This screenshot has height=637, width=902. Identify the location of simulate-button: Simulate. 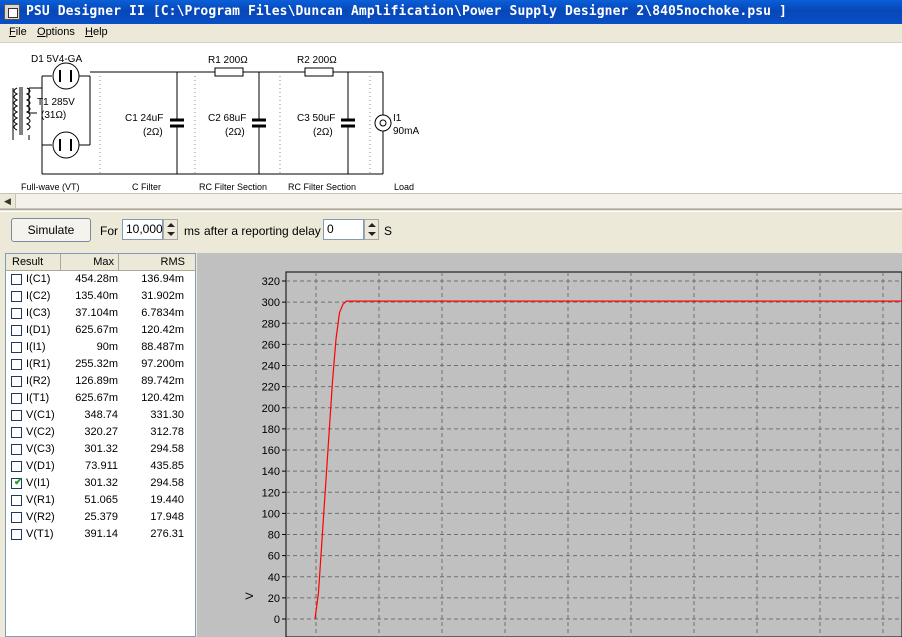
(51, 230).